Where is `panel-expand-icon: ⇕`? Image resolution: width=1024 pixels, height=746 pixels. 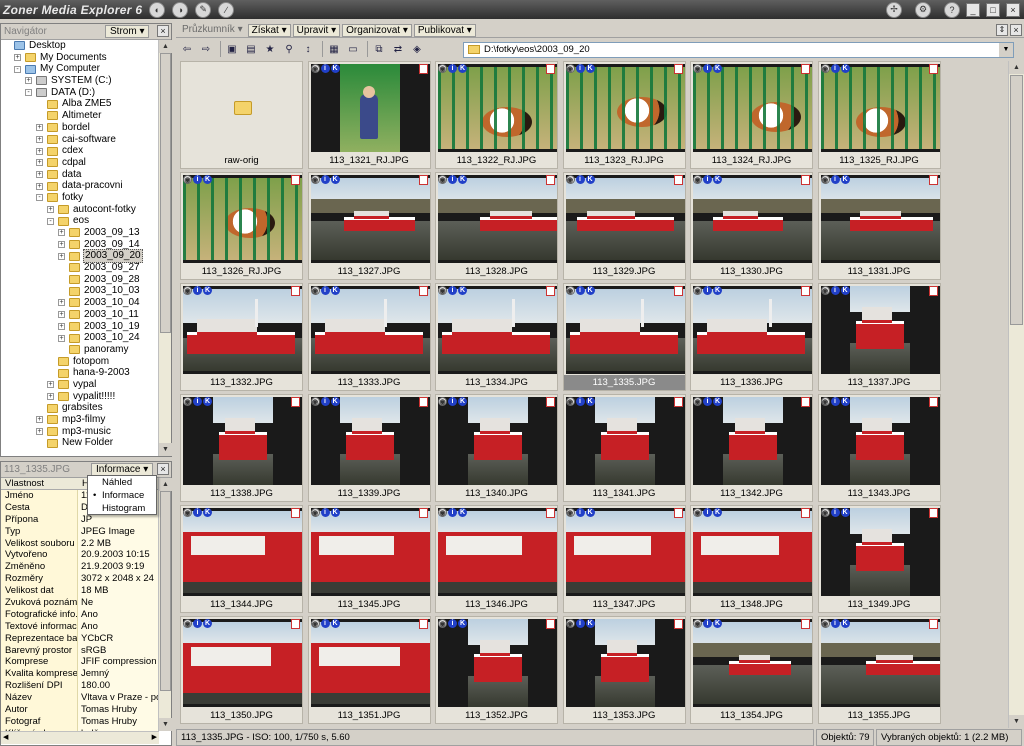 panel-expand-icon: ⇕ is located at coordinates (1002, 30).